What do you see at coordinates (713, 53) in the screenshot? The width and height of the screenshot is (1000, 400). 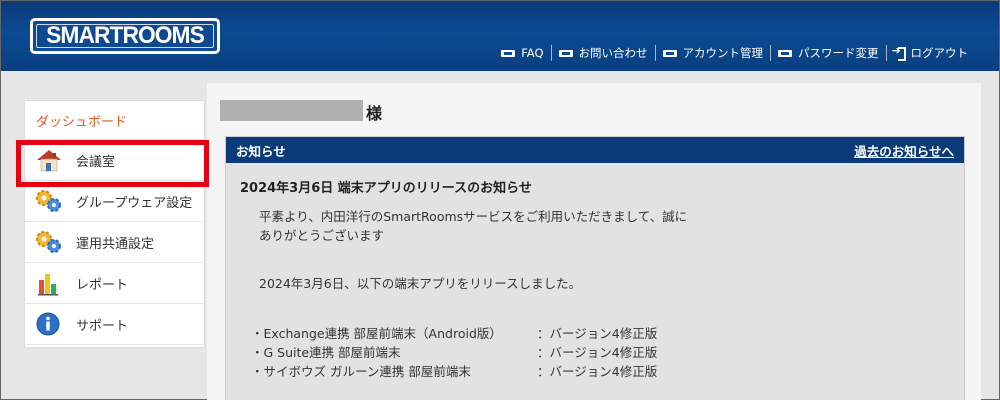 I see `nav-account: アカウント管理` at bounding box center [713, 53].